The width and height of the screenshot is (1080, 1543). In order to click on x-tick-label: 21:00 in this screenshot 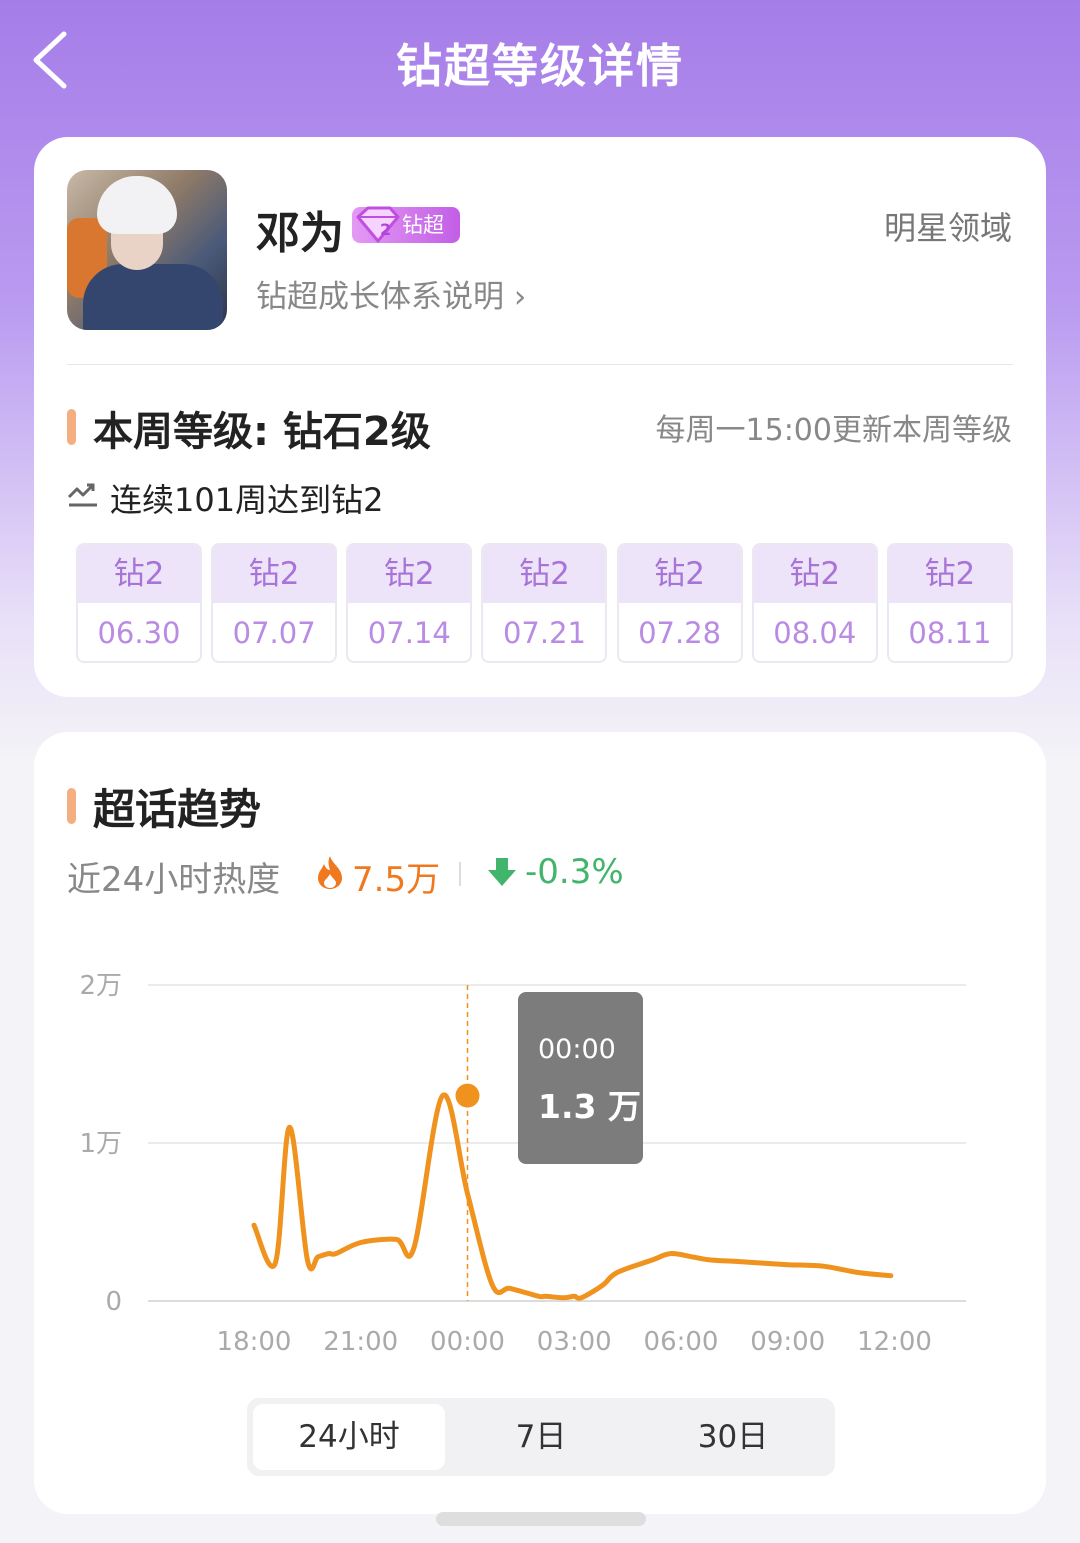, I will do `click(360, 1342)`.